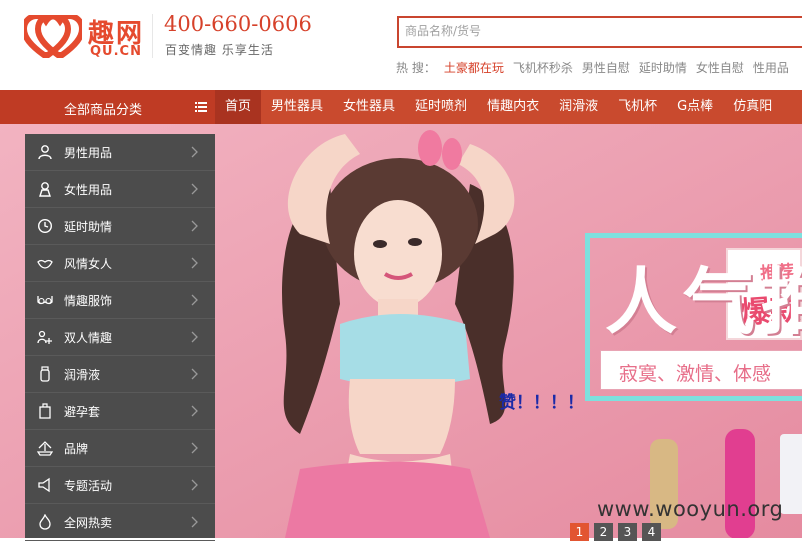 Image resolution: width=802 pixels, height=541 pixels. Describe the element at coordinates (201, 107) in the screenshot. I see `list-icon` at that location.